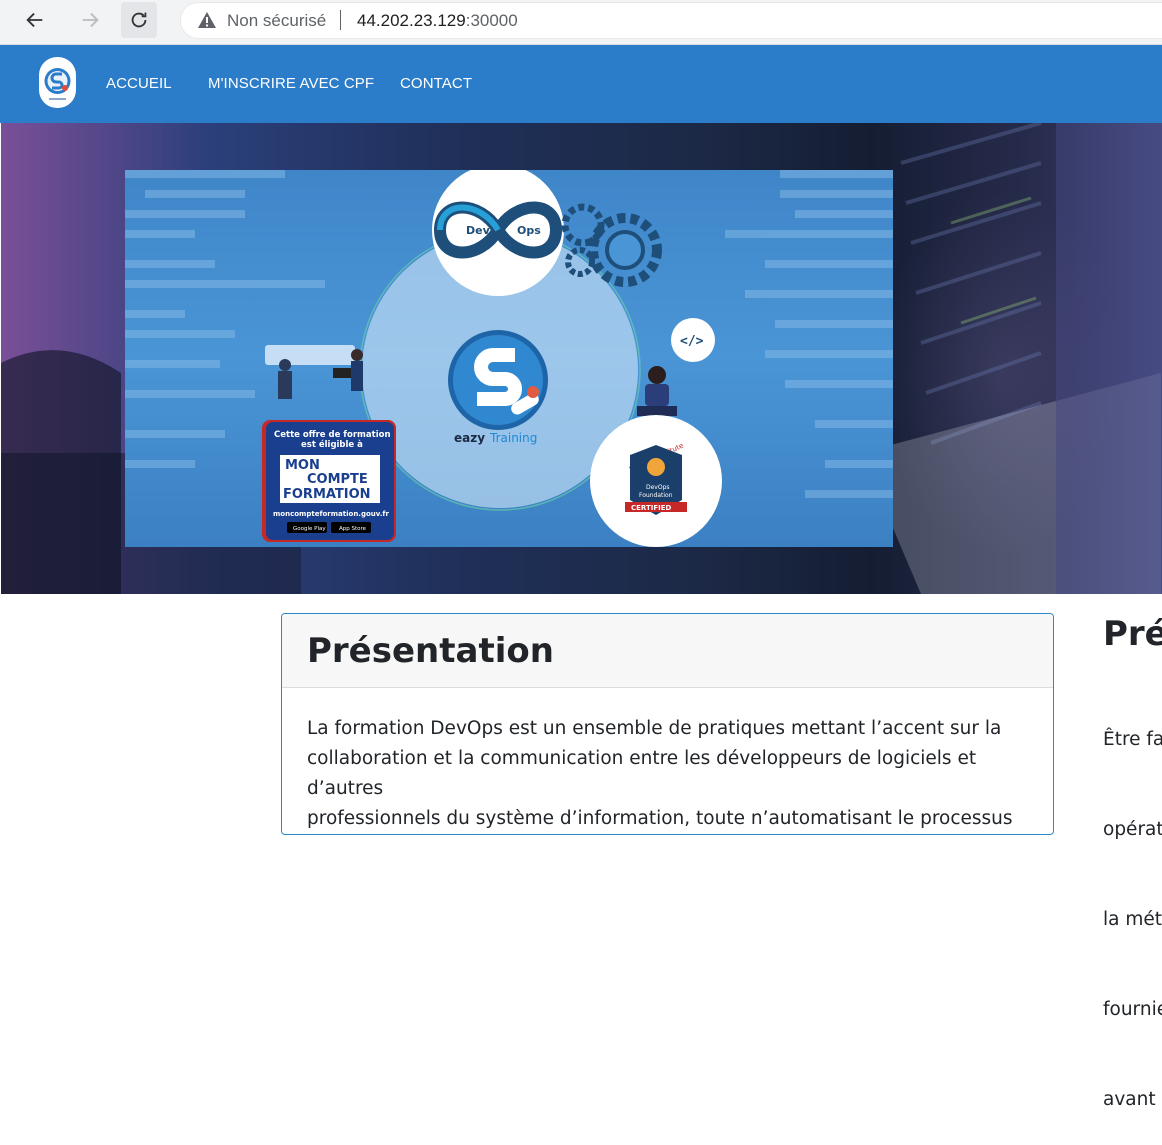  I want to click on badge-line2: Foundation, so click(656, 495).